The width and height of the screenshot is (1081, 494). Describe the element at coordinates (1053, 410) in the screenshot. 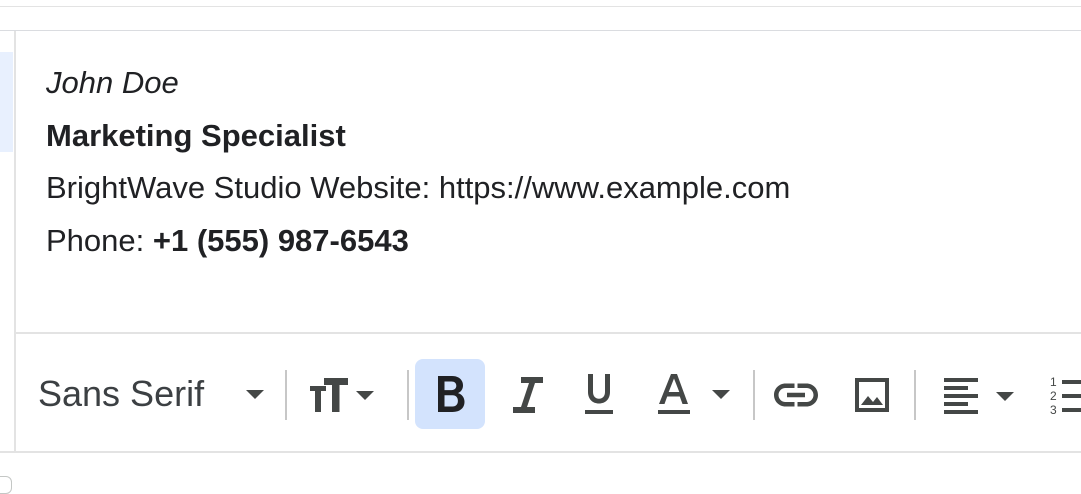

I see `svg-text: 3` at that location.